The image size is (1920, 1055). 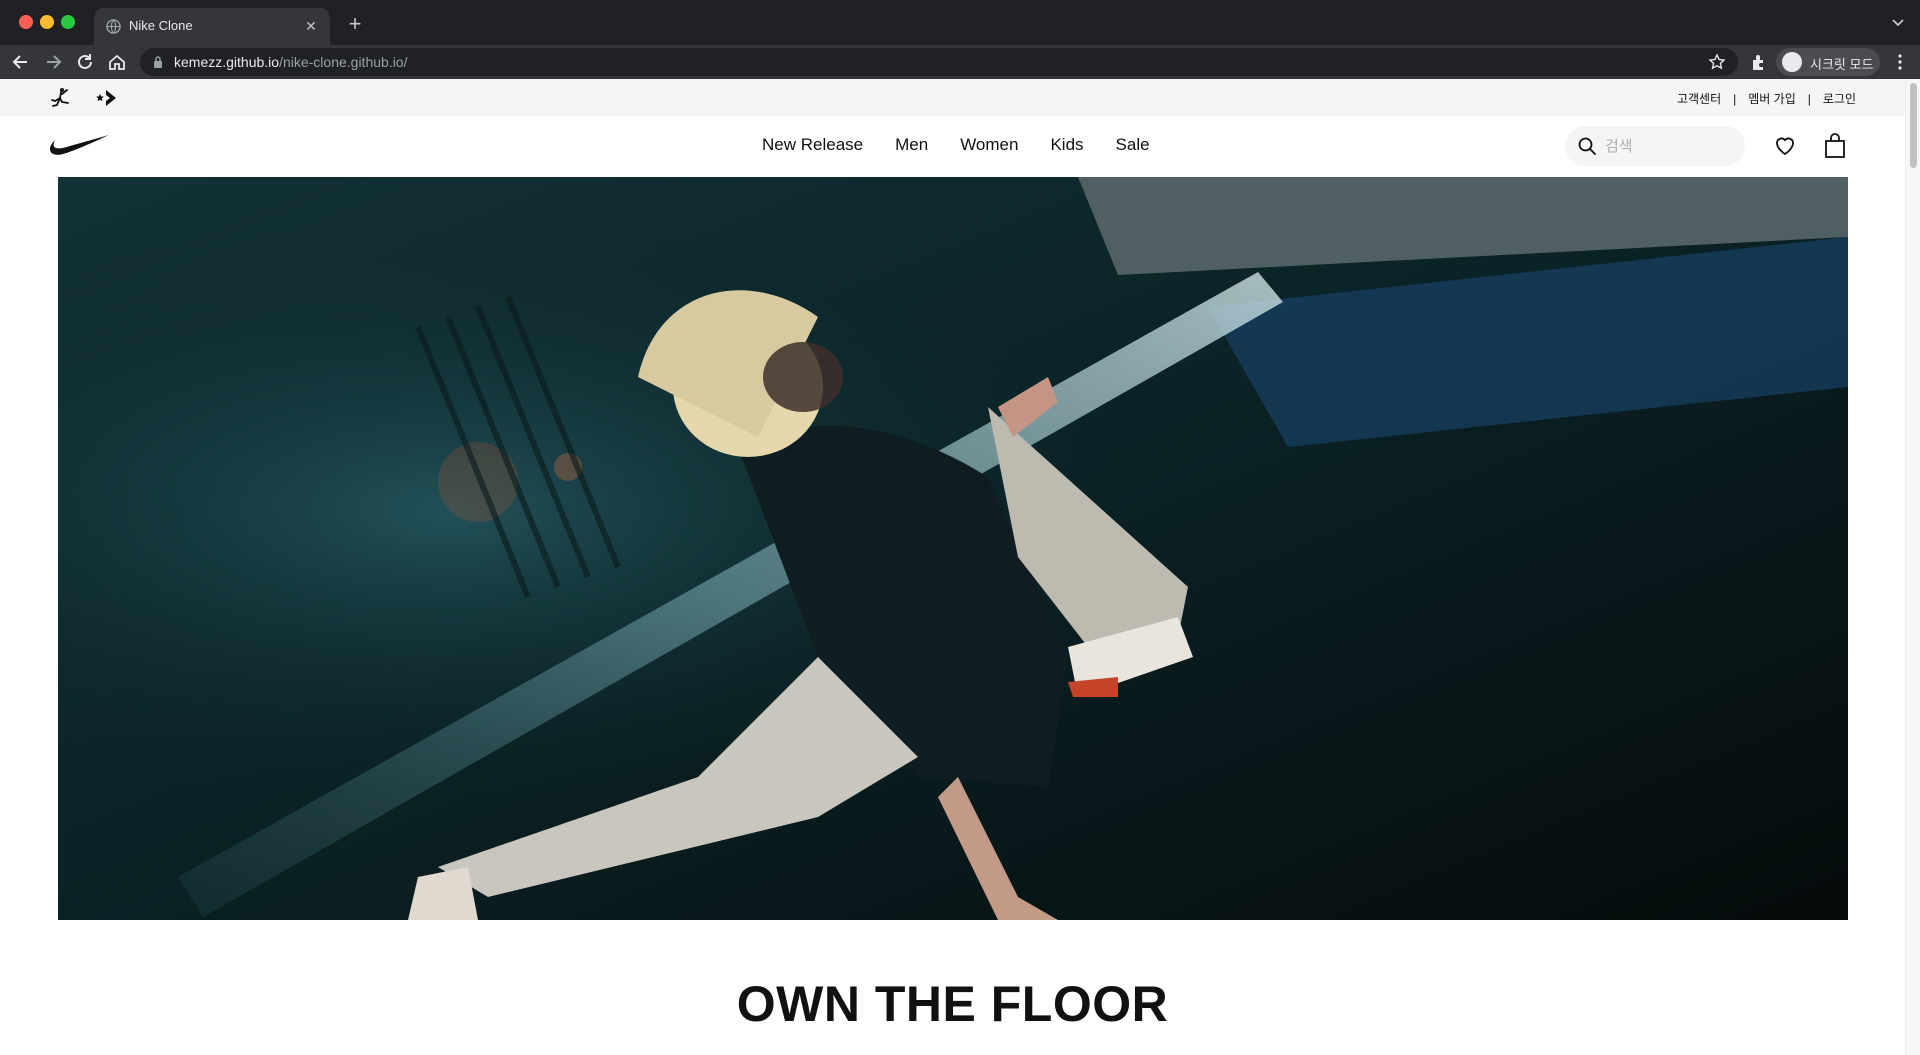 I want to click on search-input, so click(x=1669, y=146).